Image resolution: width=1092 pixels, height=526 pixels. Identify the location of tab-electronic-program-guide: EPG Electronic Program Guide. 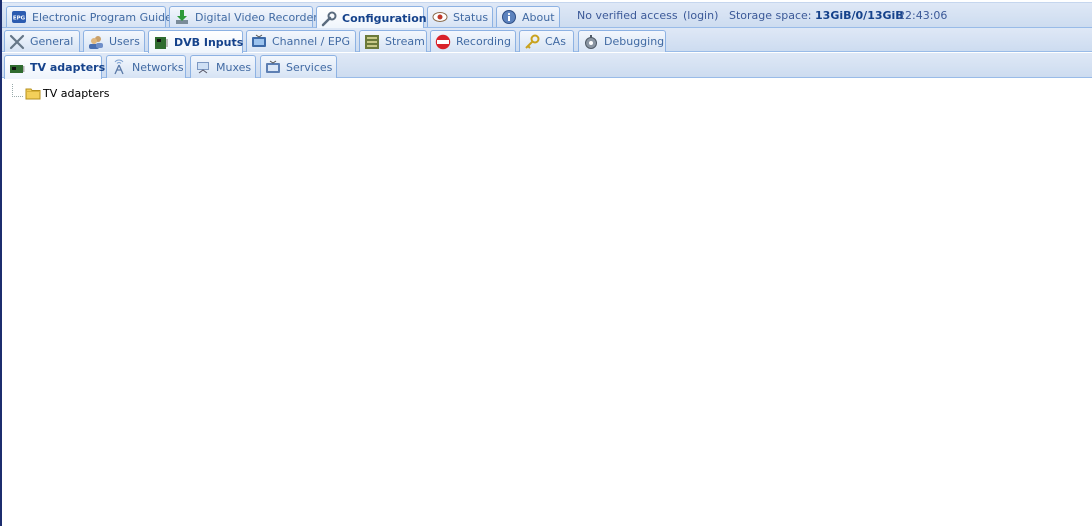
(89, 16).